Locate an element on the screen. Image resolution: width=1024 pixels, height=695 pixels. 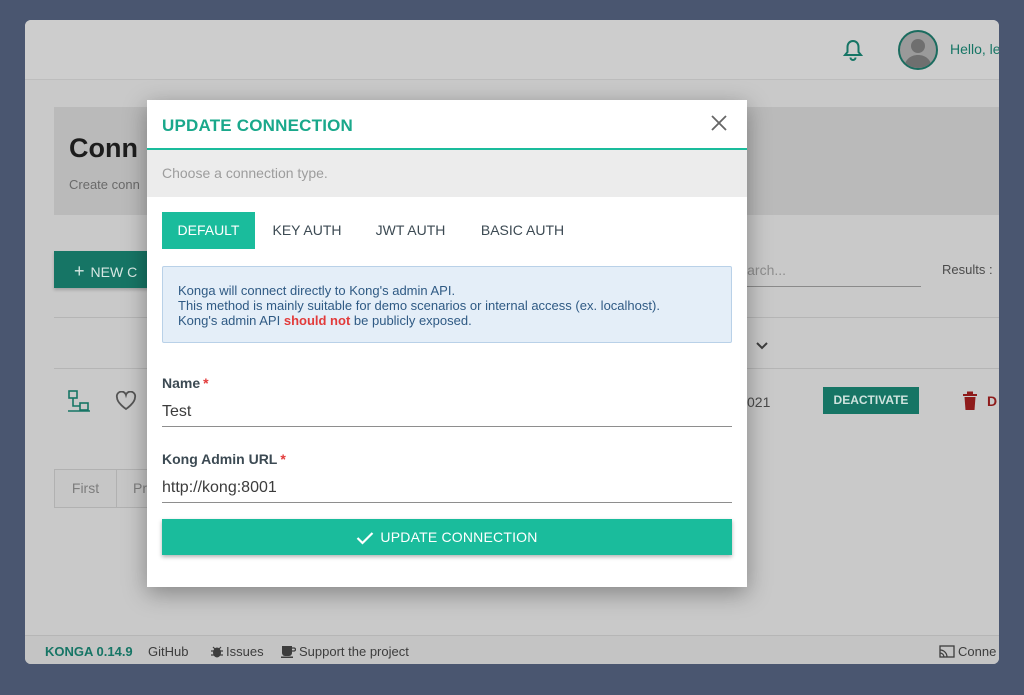
kong-admin-url-field is located at coordinates (447, 488).